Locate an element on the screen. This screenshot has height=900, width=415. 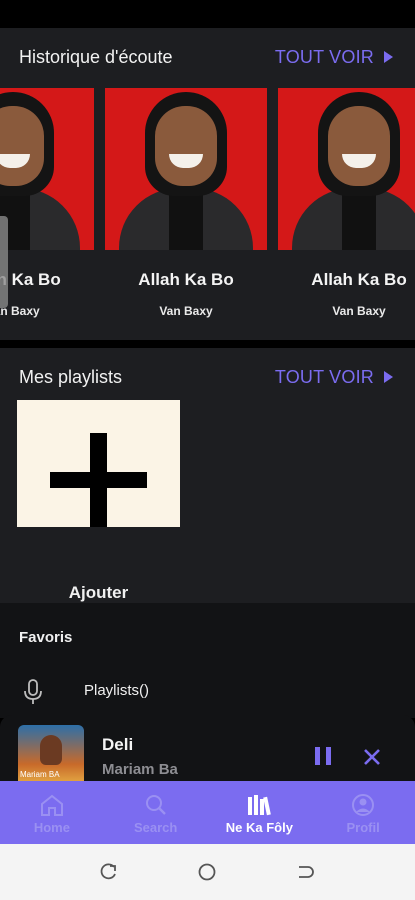
home-circle-icon is located at coordinates (207, 872).